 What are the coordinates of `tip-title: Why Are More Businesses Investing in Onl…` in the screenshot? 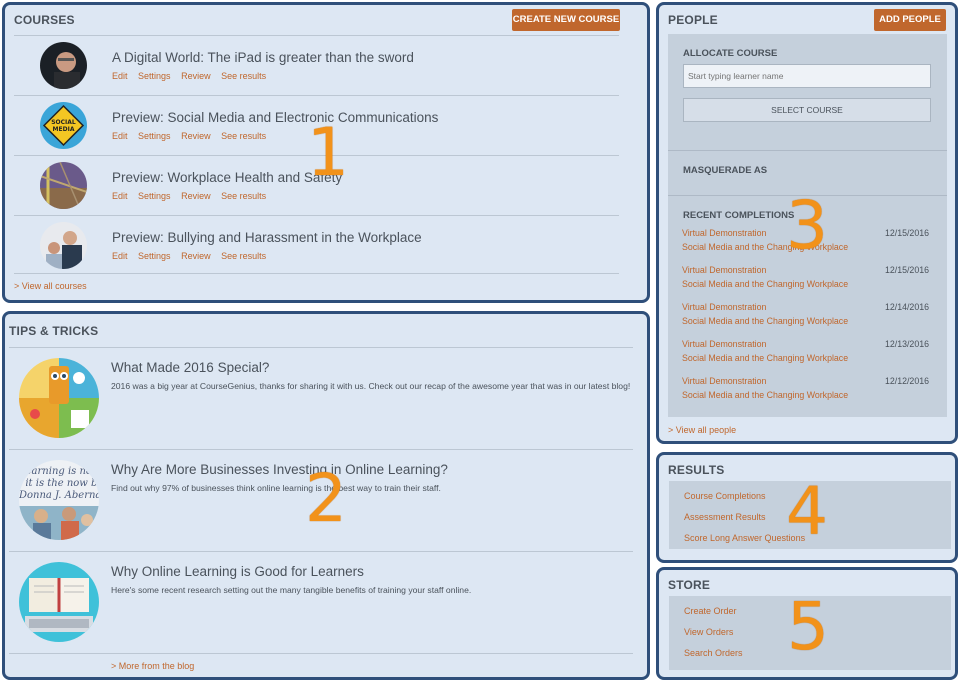 It's located at (279, 469).